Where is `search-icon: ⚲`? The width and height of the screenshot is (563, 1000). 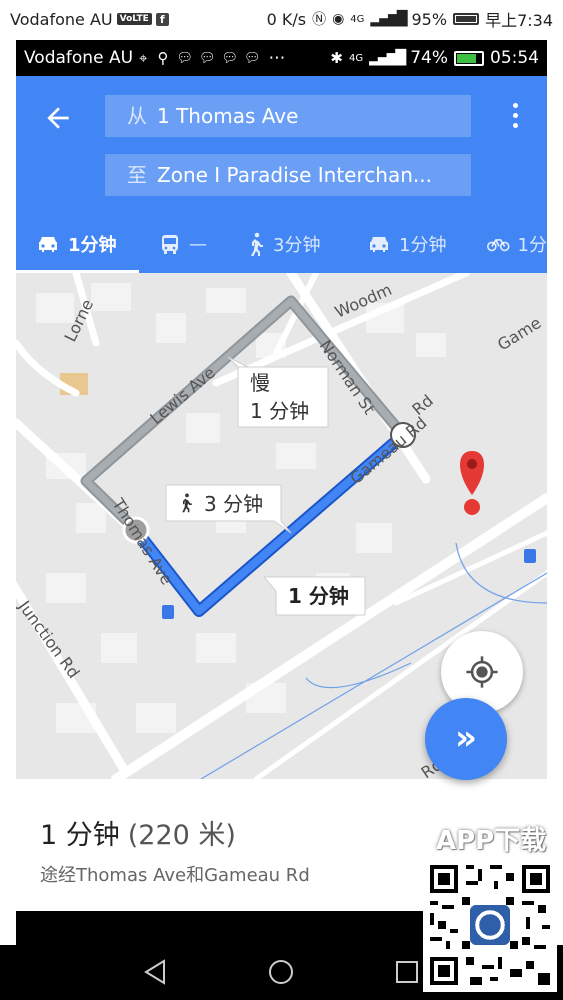 search-icon: ⚲ is located at coordinates (163, 58).